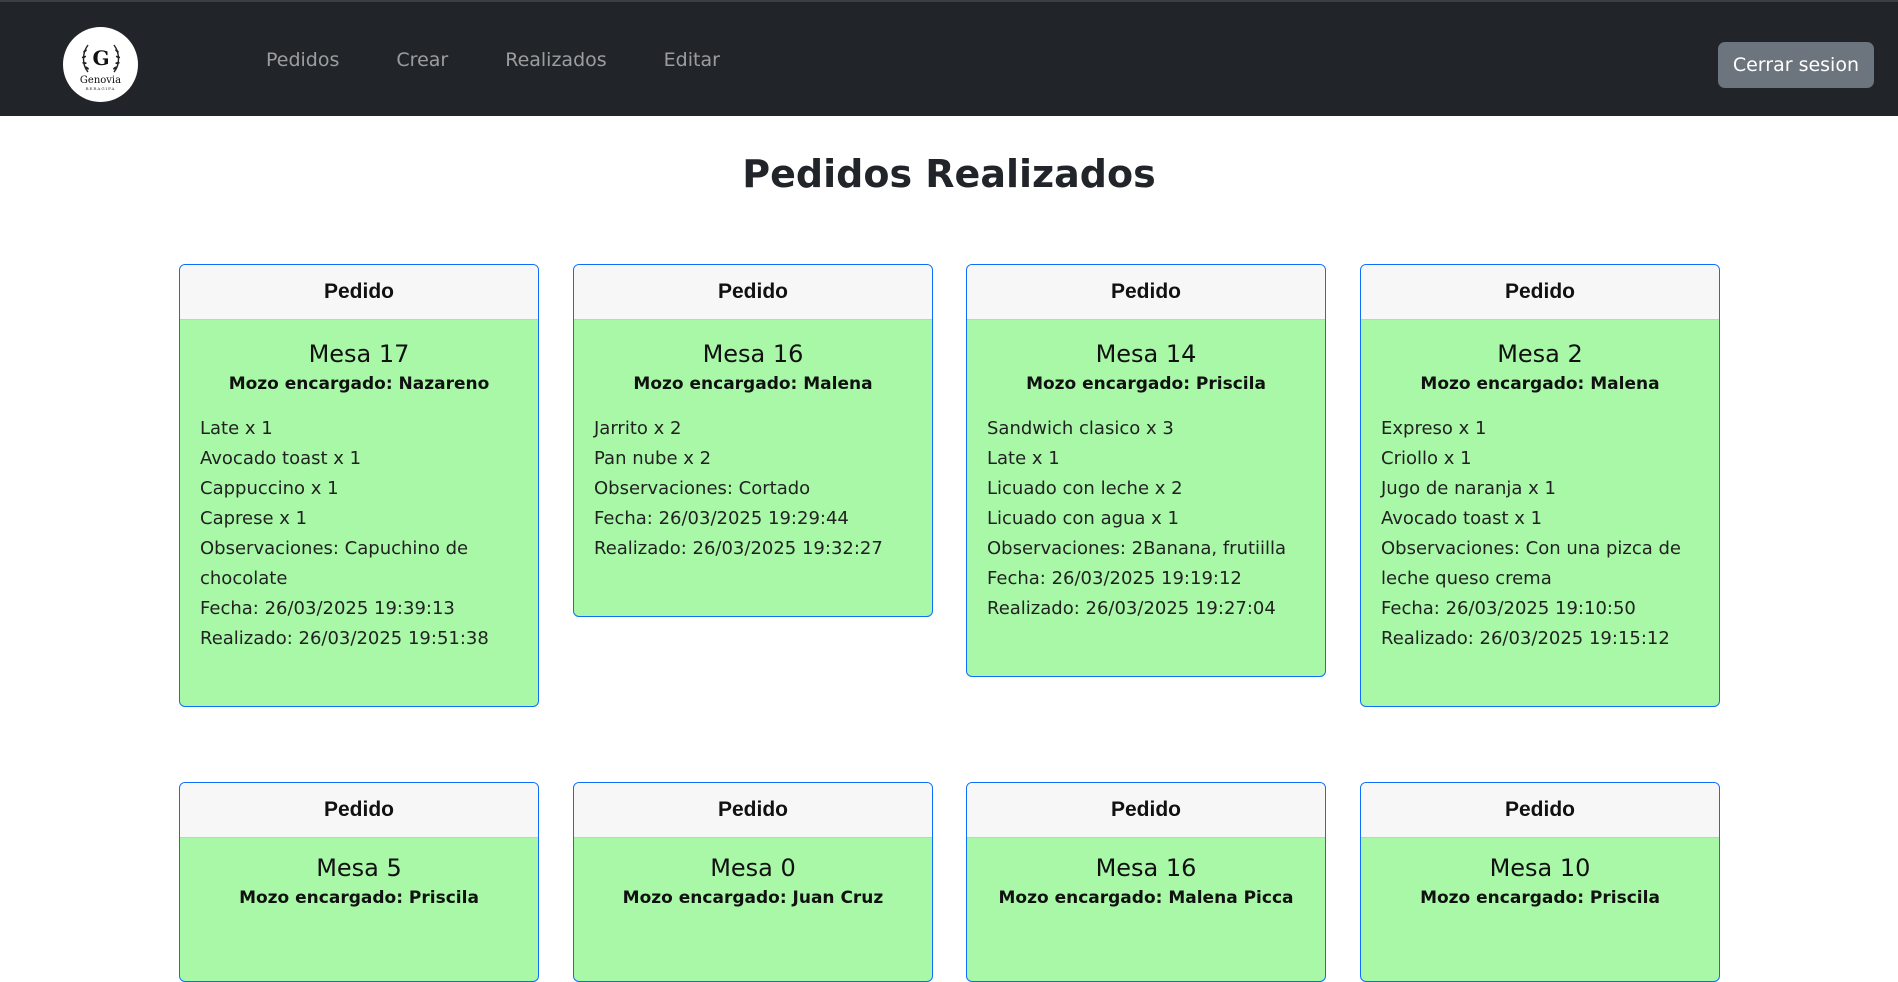 This screenshot has height=982, width=1898. Describe the element at coordinates (1540, 868) in the screenshot. I see `table-number: Mesa 10` at that location.